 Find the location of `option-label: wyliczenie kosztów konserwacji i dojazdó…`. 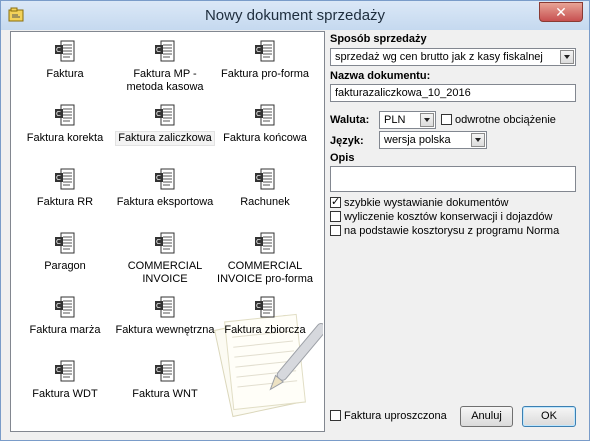

option-label: wyliczenie kosztów konserwacji i dojazdó… is located at coordinates (448, 217).